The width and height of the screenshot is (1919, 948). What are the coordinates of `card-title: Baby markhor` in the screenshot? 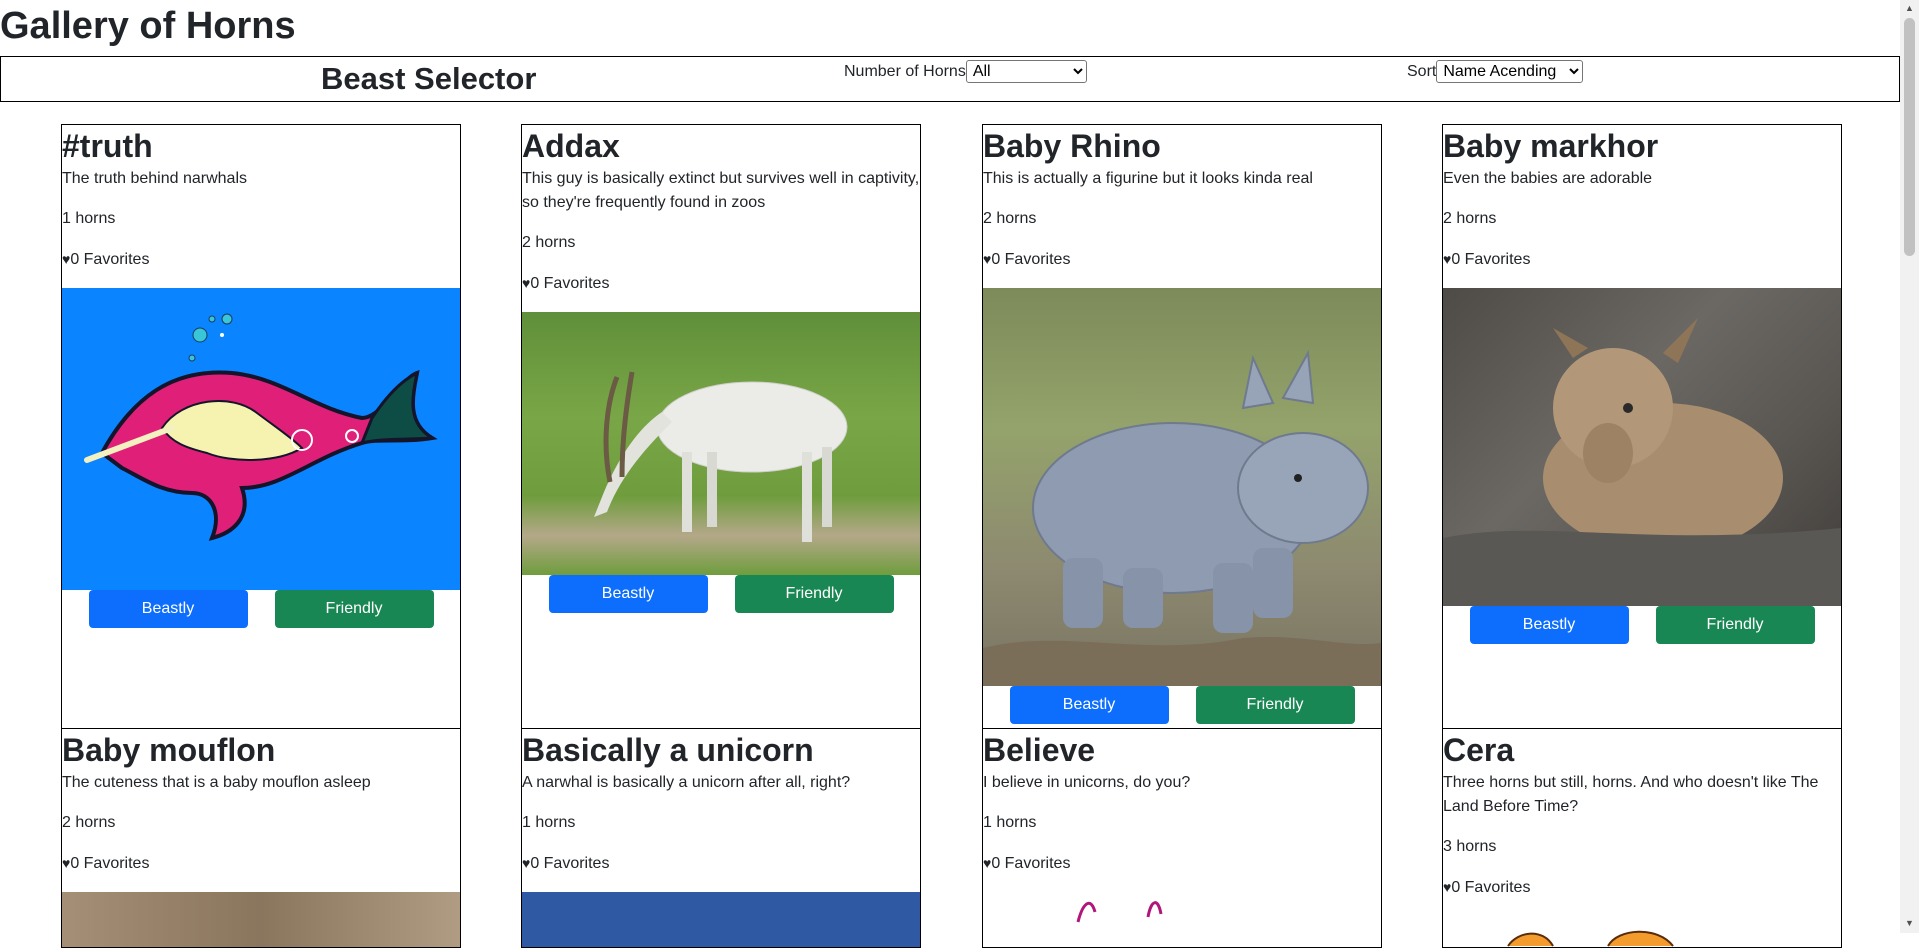 It's located at (1551, 146).